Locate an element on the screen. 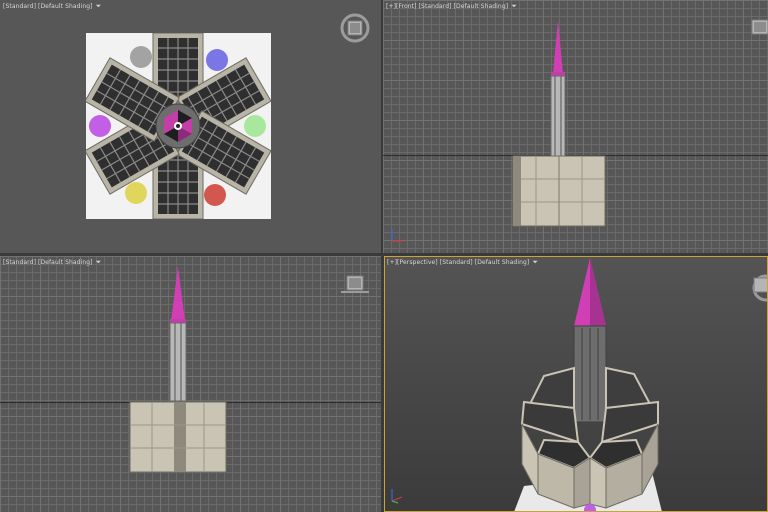 The image size is (768, 512). color-marker-gray is located at coordinates (141, 57).